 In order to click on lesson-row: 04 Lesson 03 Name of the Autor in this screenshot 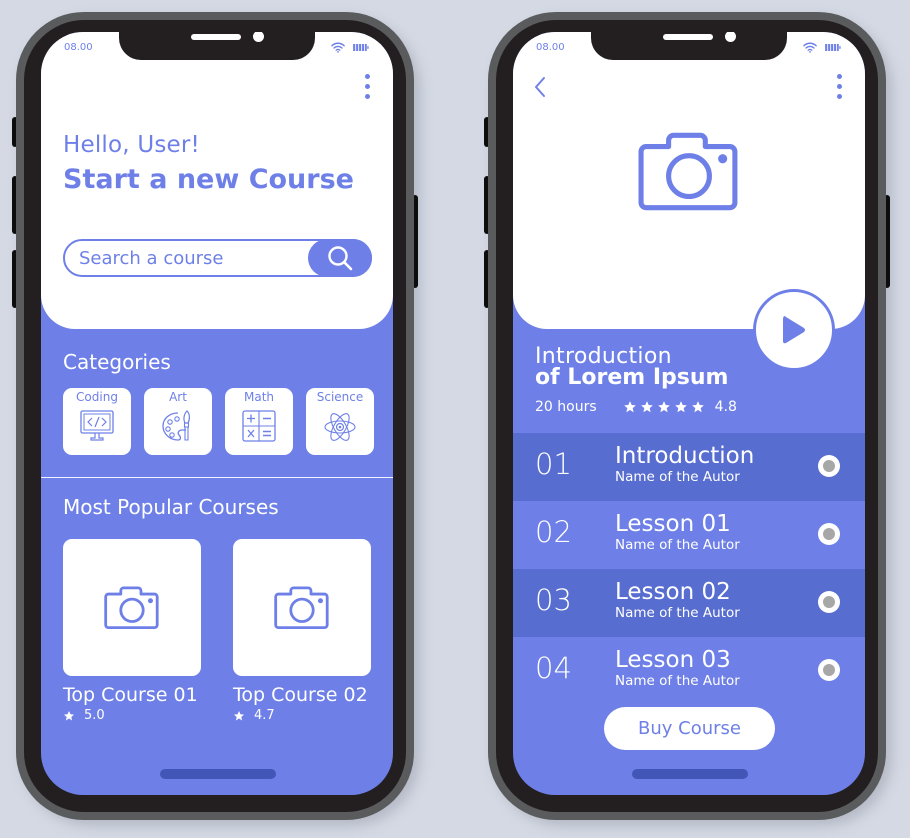, I will do `click(689, 671)`.